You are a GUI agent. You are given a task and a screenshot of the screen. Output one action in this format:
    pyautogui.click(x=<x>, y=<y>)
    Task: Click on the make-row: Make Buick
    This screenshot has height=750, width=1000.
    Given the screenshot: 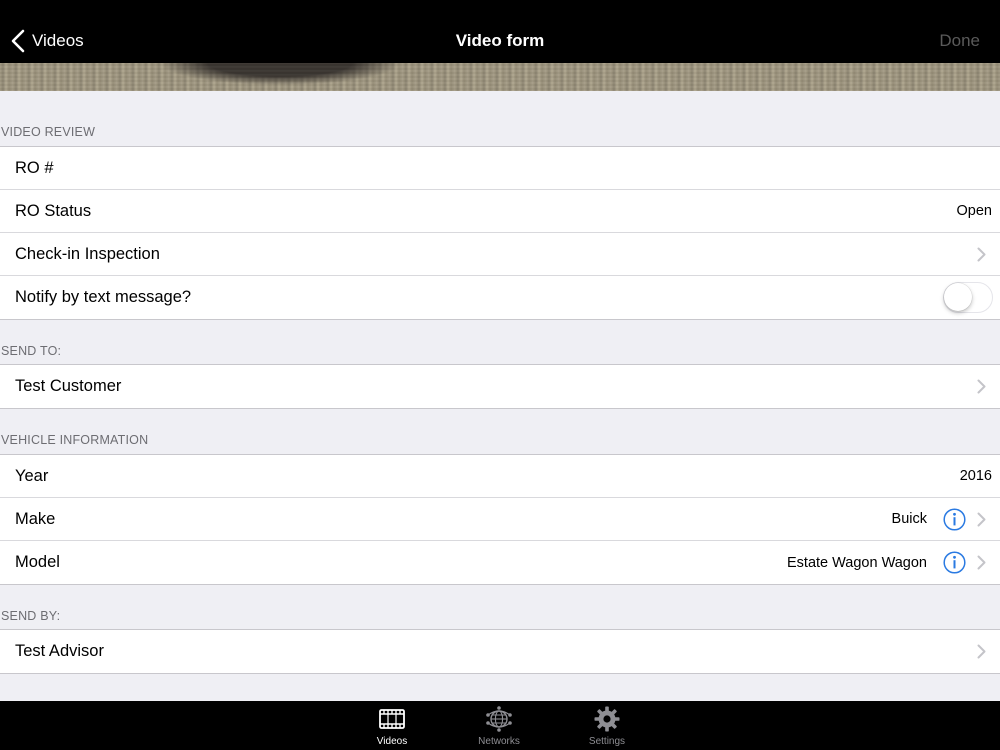 What is the action you would take?
    pyautogui.click(x=500, y=519)
    